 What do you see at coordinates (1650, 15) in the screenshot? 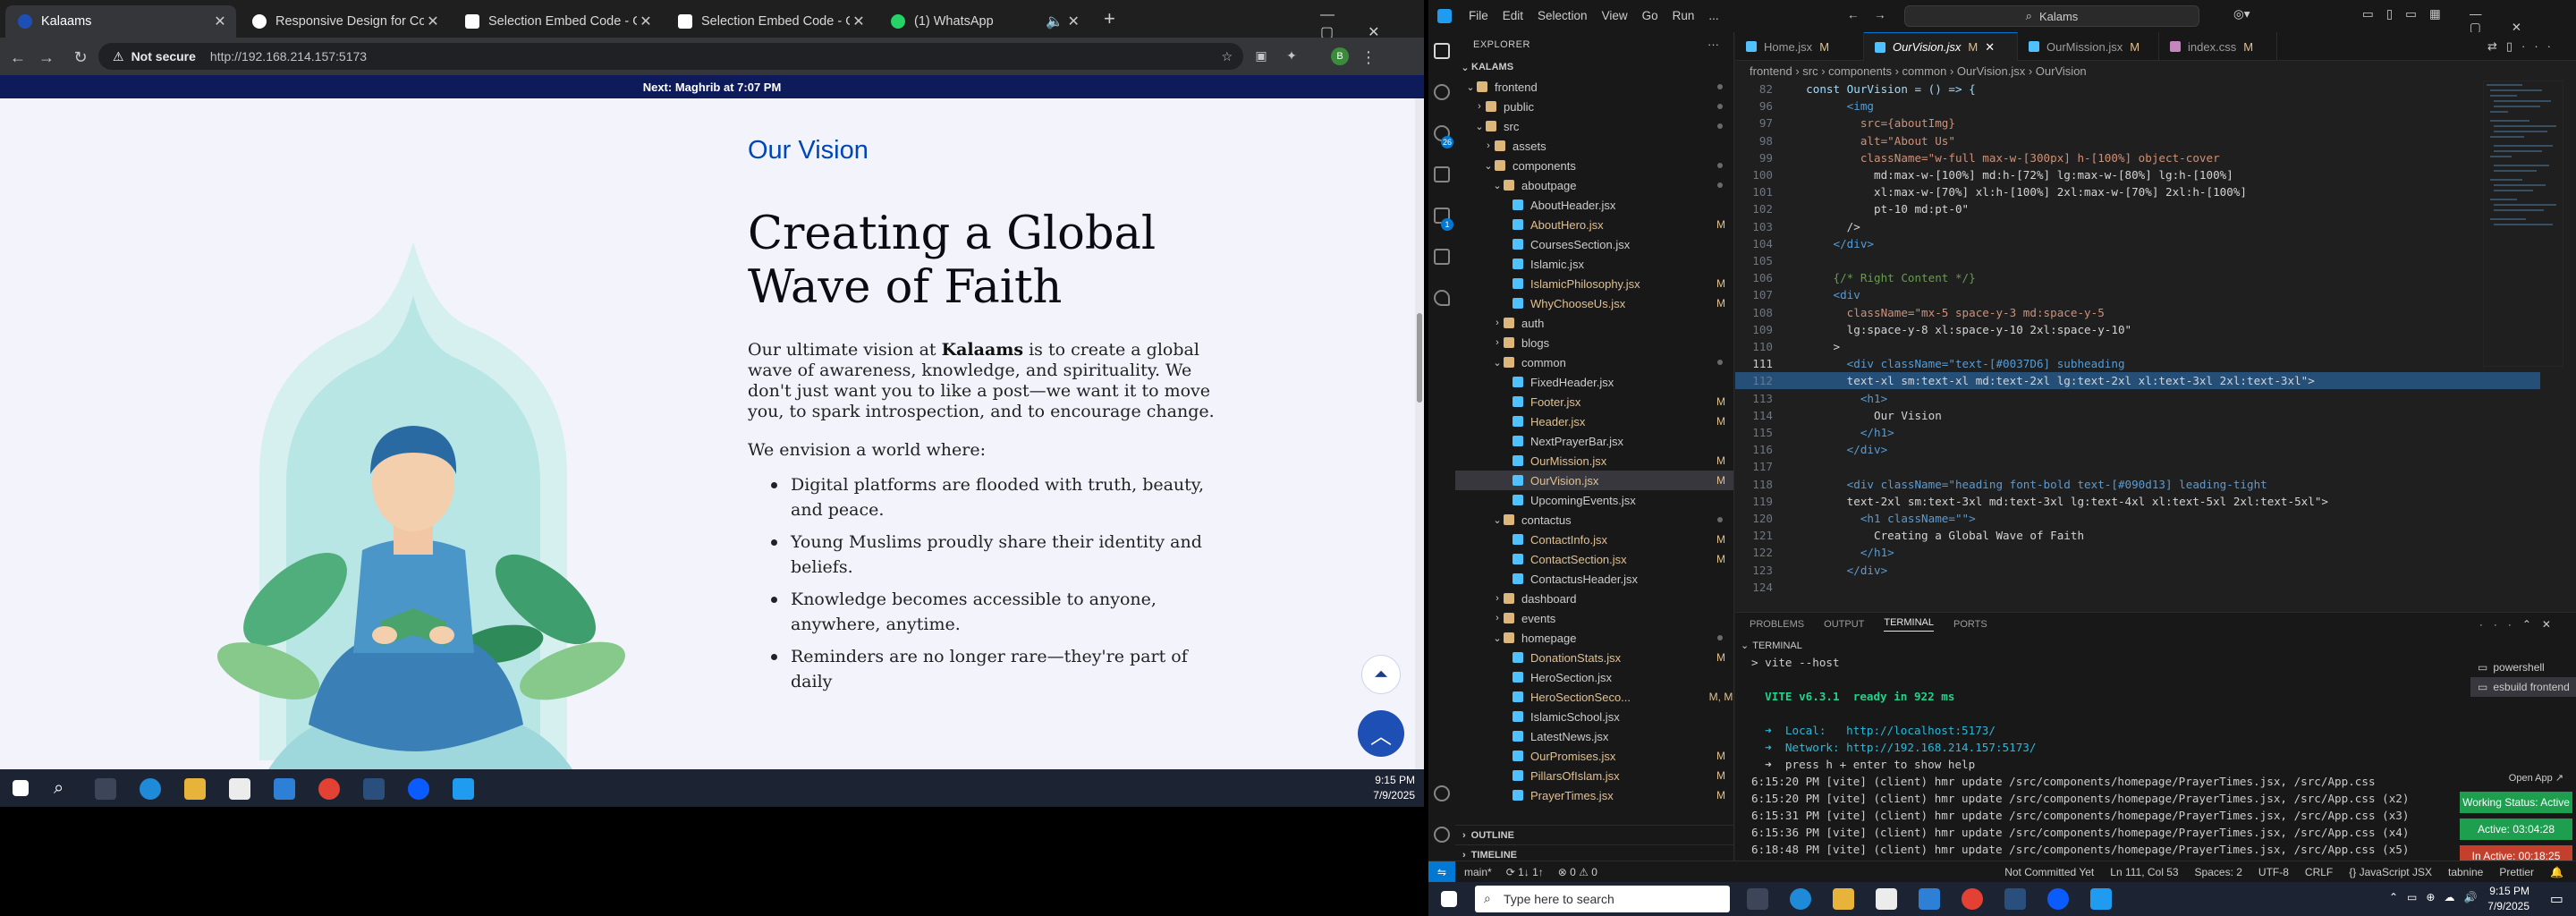
I see `menu-go: Go` at bounding box center [1650, 15].